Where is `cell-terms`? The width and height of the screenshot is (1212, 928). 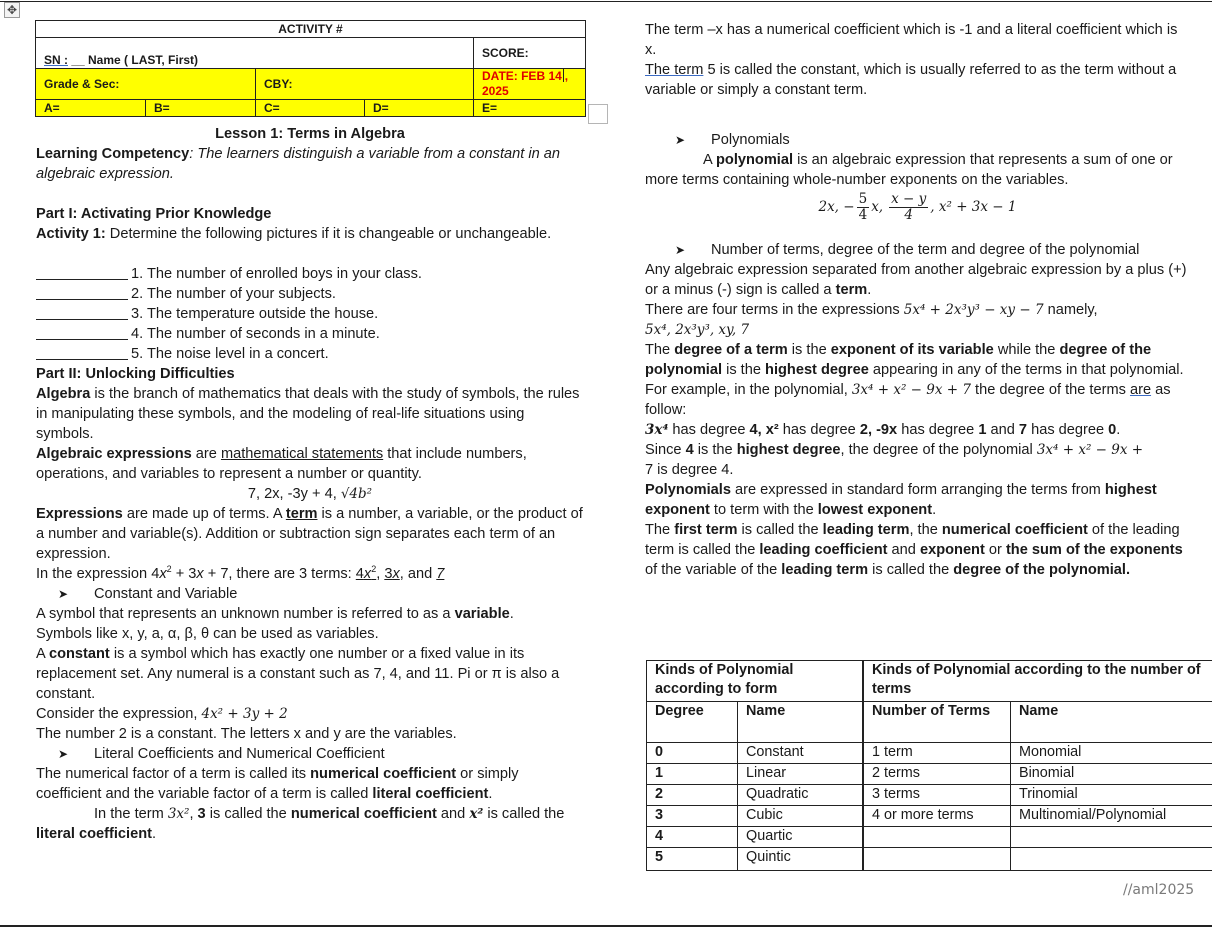
cell-terms is located at coordinates (936, 837).